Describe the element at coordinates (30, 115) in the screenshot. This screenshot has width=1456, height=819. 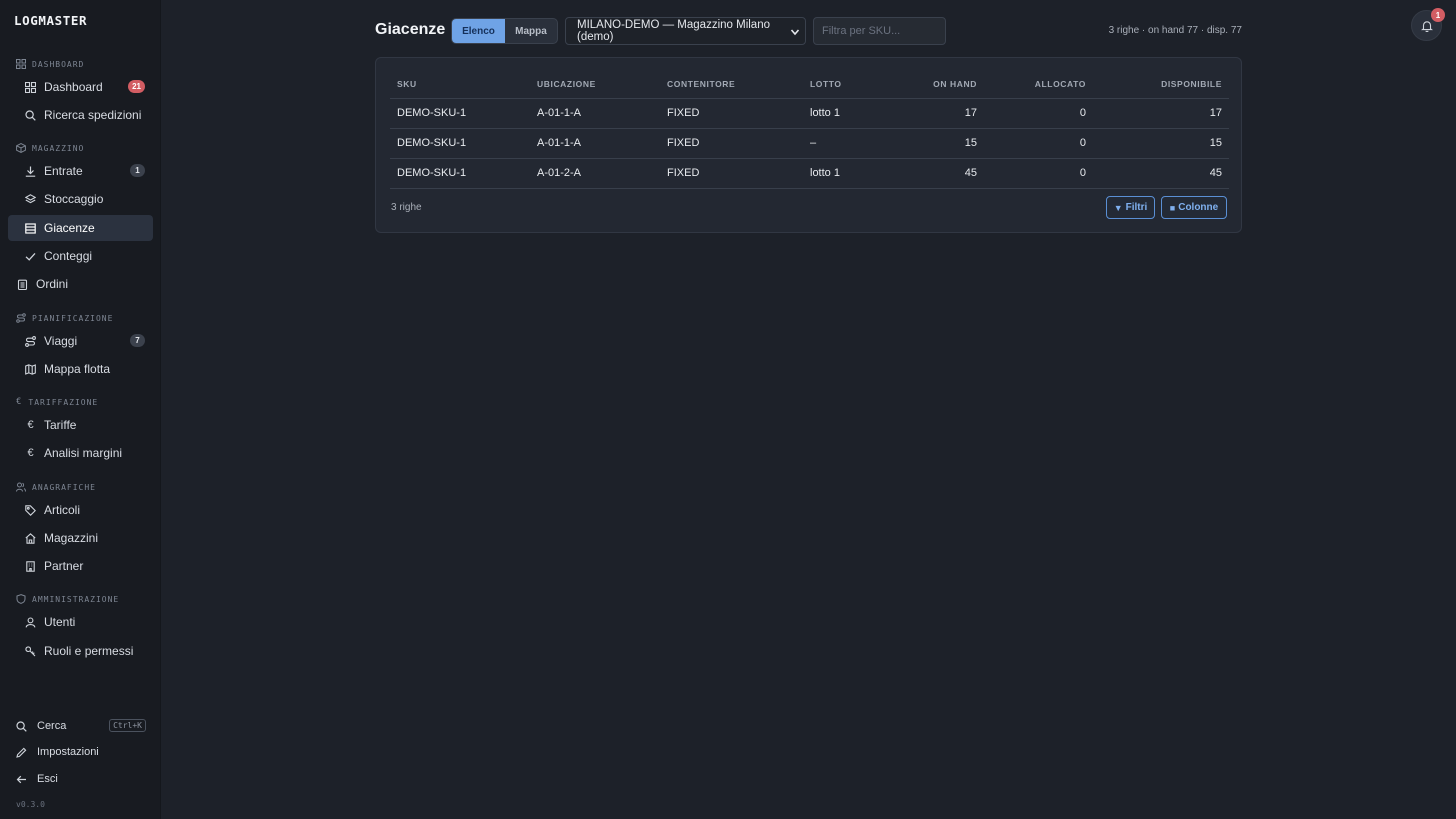
I see `search-icon` at that location.